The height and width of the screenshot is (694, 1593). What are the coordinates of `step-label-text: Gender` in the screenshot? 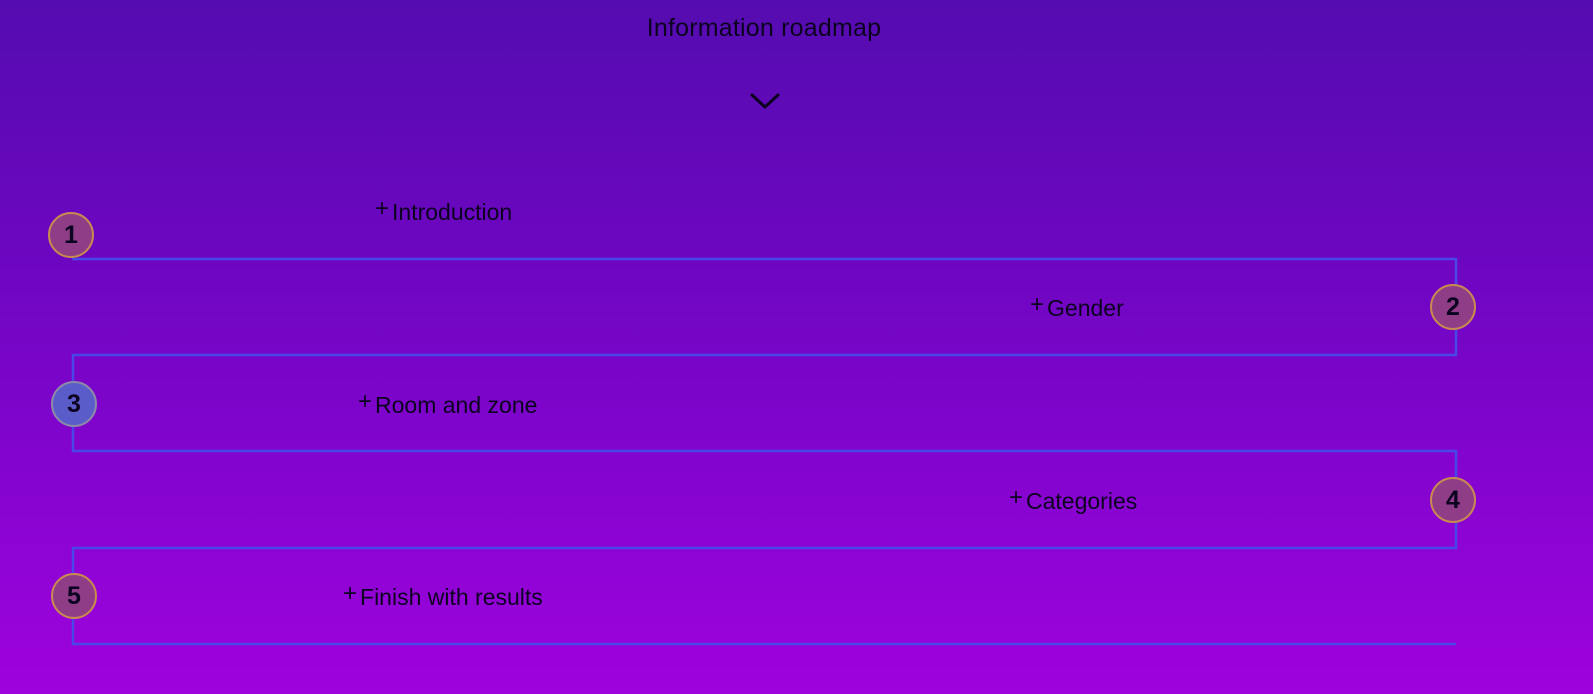 It's located at (1085, 307).